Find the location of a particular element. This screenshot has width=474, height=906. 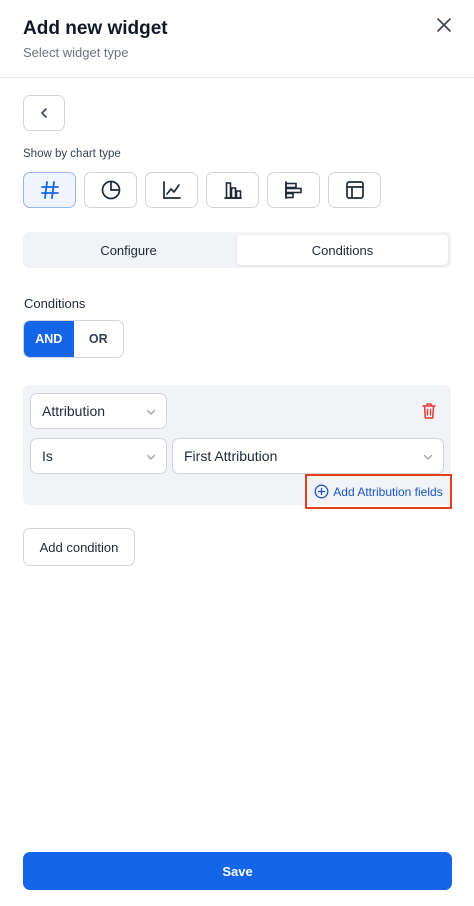

close-button is located at coordinates (444, 25).